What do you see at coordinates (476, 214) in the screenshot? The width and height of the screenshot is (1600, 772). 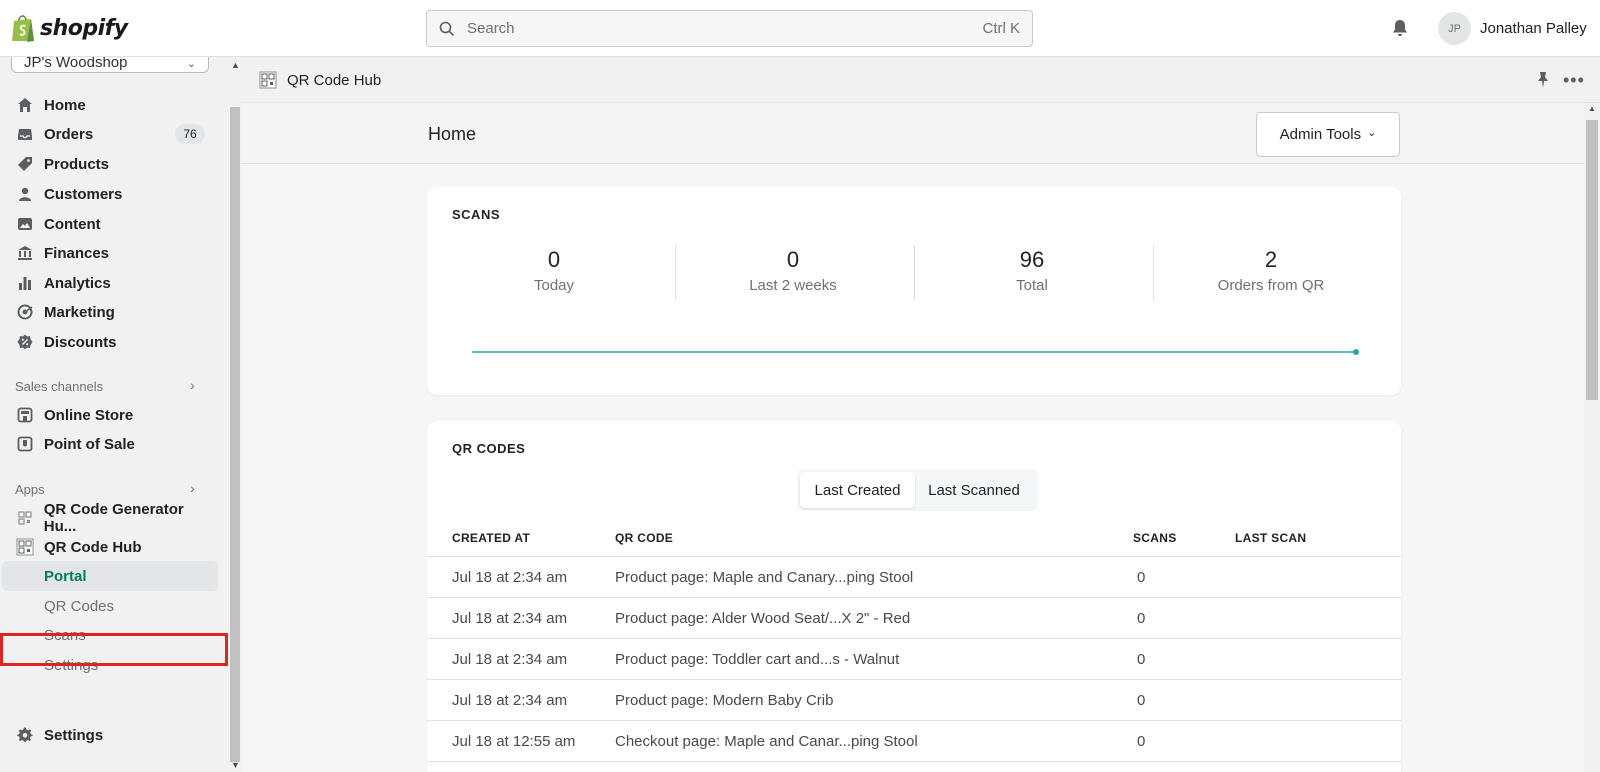 I see `scans-card-title: SCANS` at bounding box center [476, 214].